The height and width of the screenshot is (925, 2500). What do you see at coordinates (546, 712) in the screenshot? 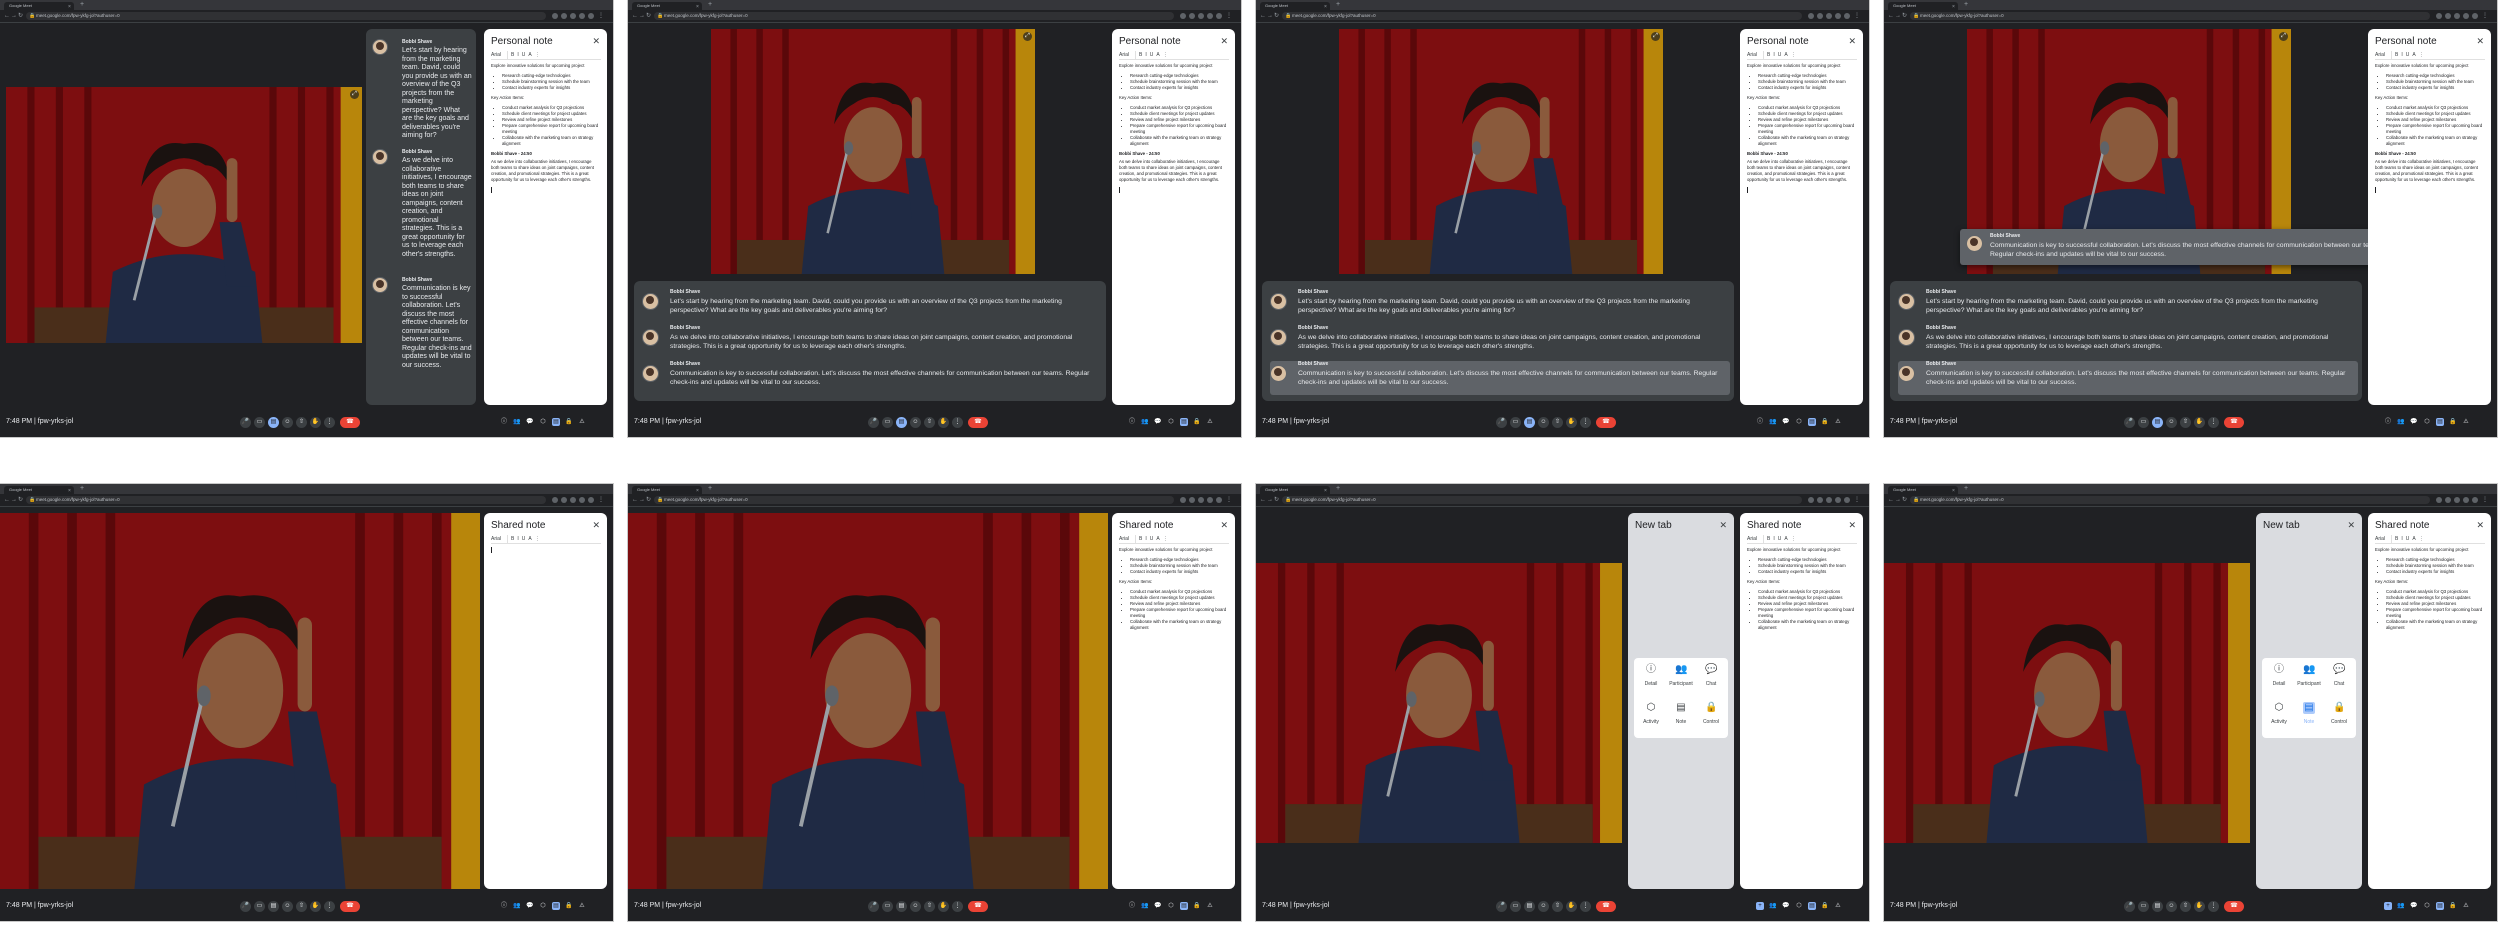
I see `note-editor` at bounding box center [546, 712].